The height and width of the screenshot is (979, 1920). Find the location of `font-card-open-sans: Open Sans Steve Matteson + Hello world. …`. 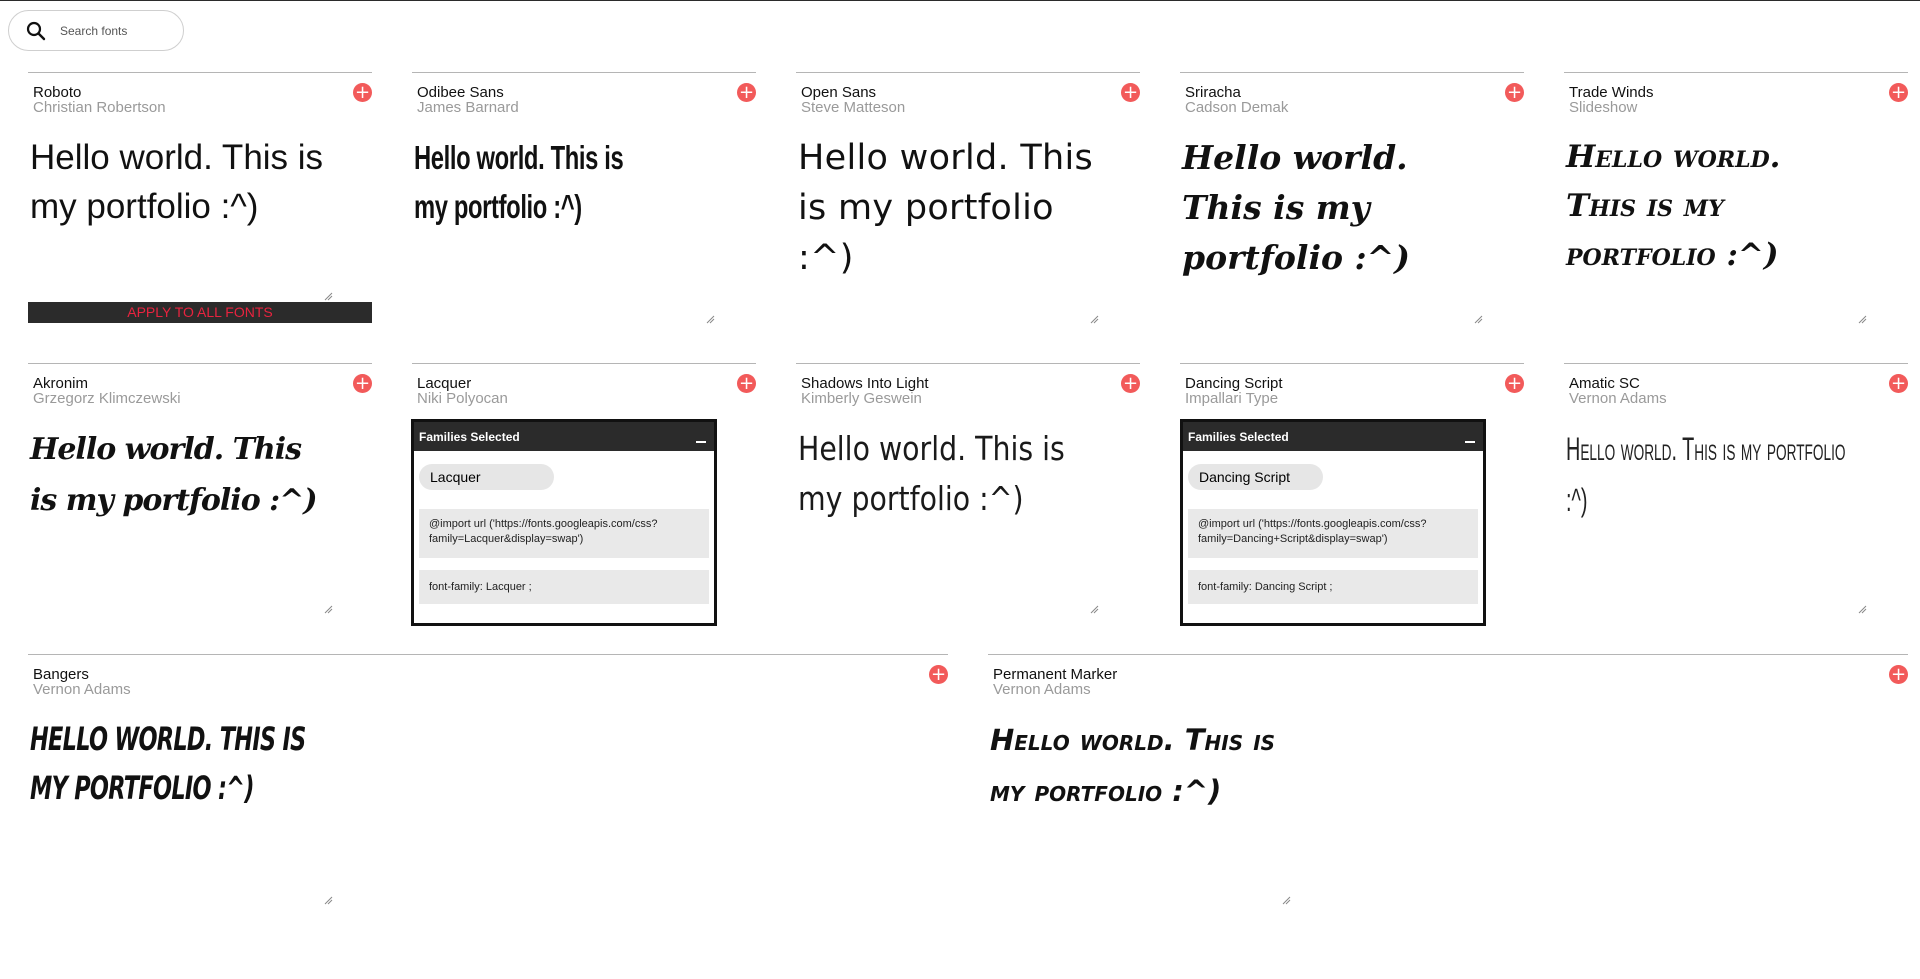

font-card-open-sans: Open Sans Steve Matteson + Hello world. … is located at coordinates (968, 198).